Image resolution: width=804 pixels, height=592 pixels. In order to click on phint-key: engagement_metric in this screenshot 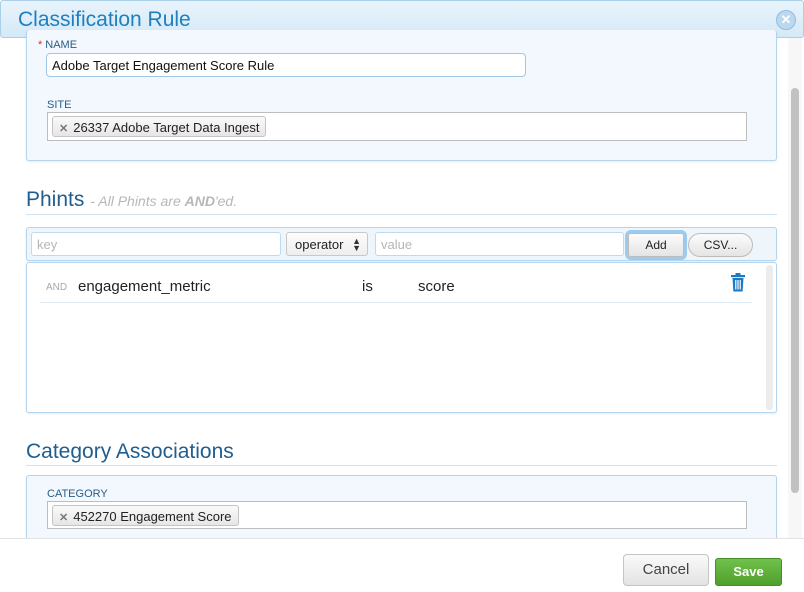, I will do `click(144, 286)`.